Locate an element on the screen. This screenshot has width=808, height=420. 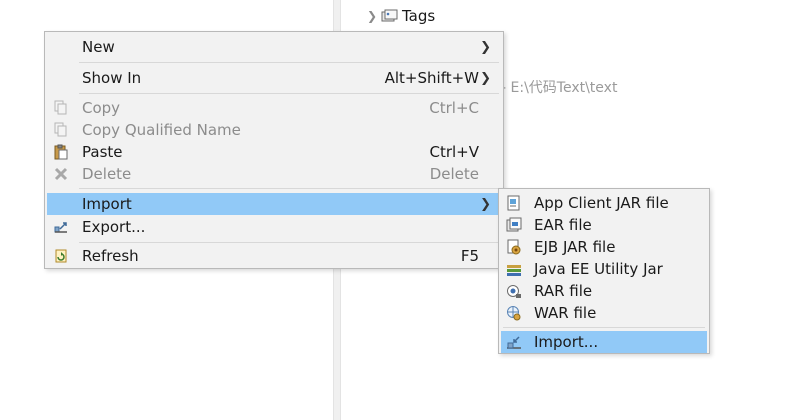
delete-icon is located at coordinates (61, 174).